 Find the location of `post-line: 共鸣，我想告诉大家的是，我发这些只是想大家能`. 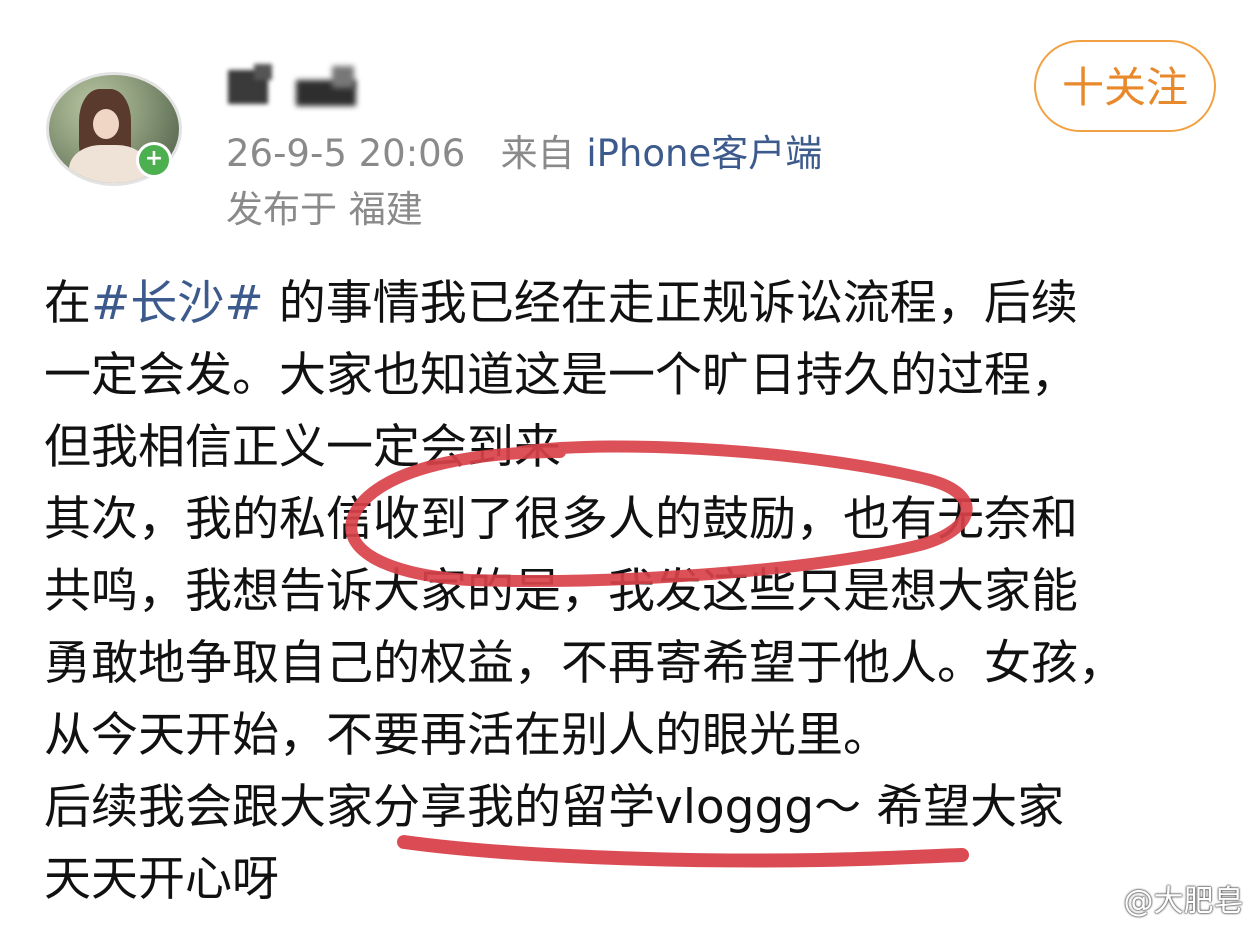

post-line: 共鸣，我想告诉大家的是，我发这些只是想大家能 is located at coordinates (561, 591).